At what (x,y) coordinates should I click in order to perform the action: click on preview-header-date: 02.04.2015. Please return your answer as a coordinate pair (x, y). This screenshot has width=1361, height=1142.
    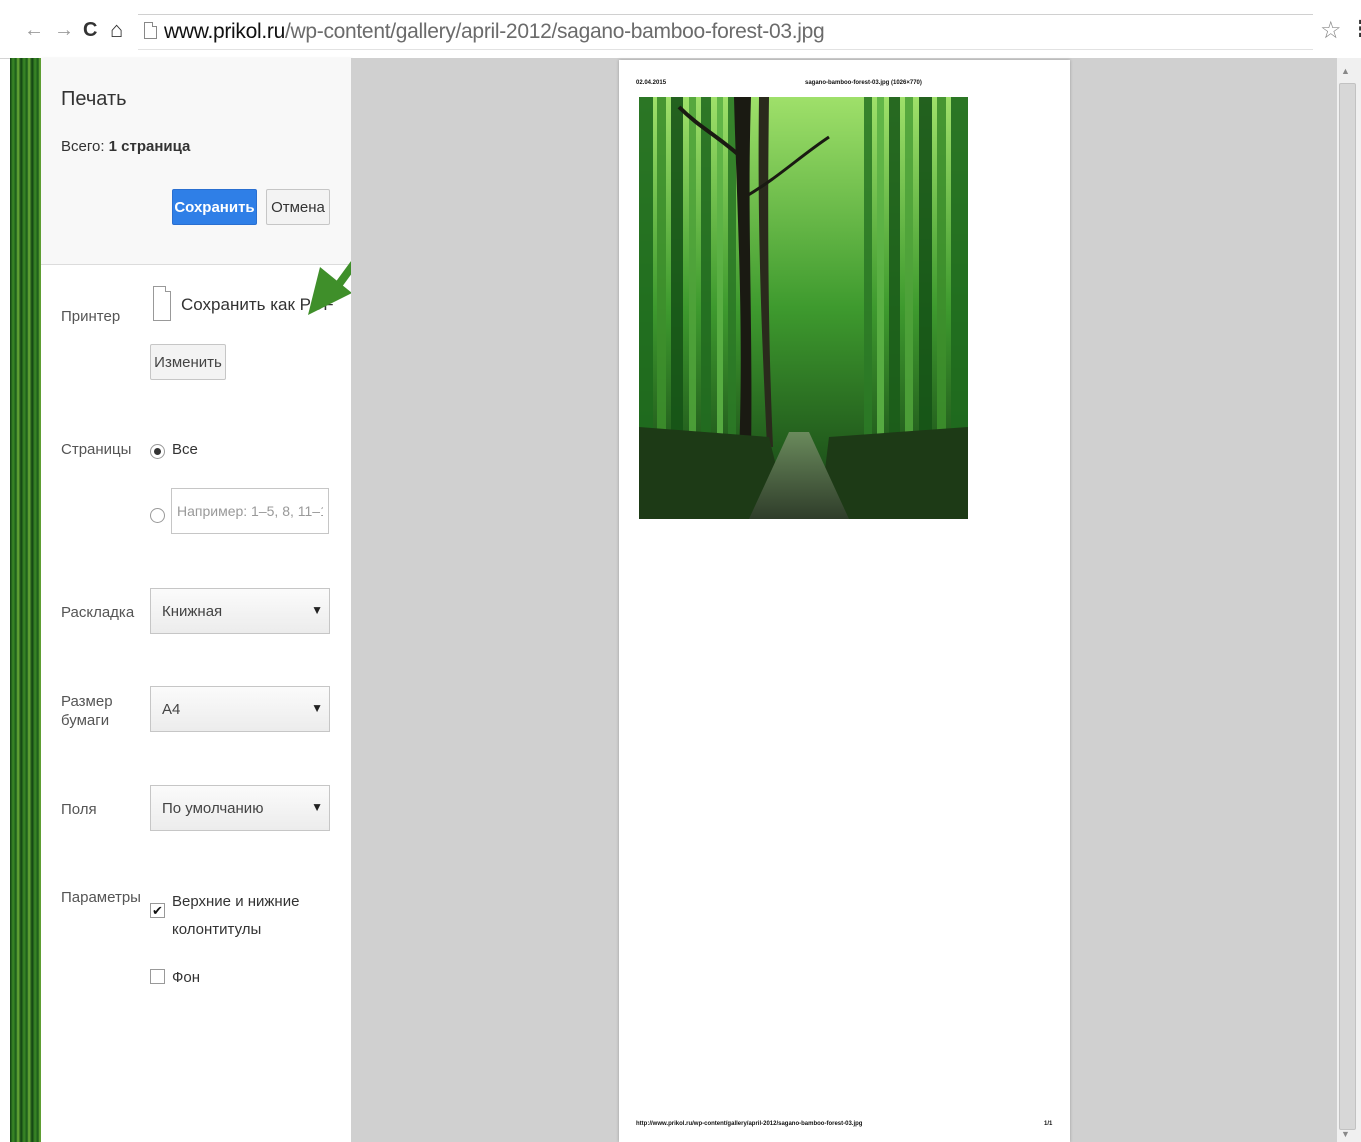
    Looking at the image, I should click on (651, 83).